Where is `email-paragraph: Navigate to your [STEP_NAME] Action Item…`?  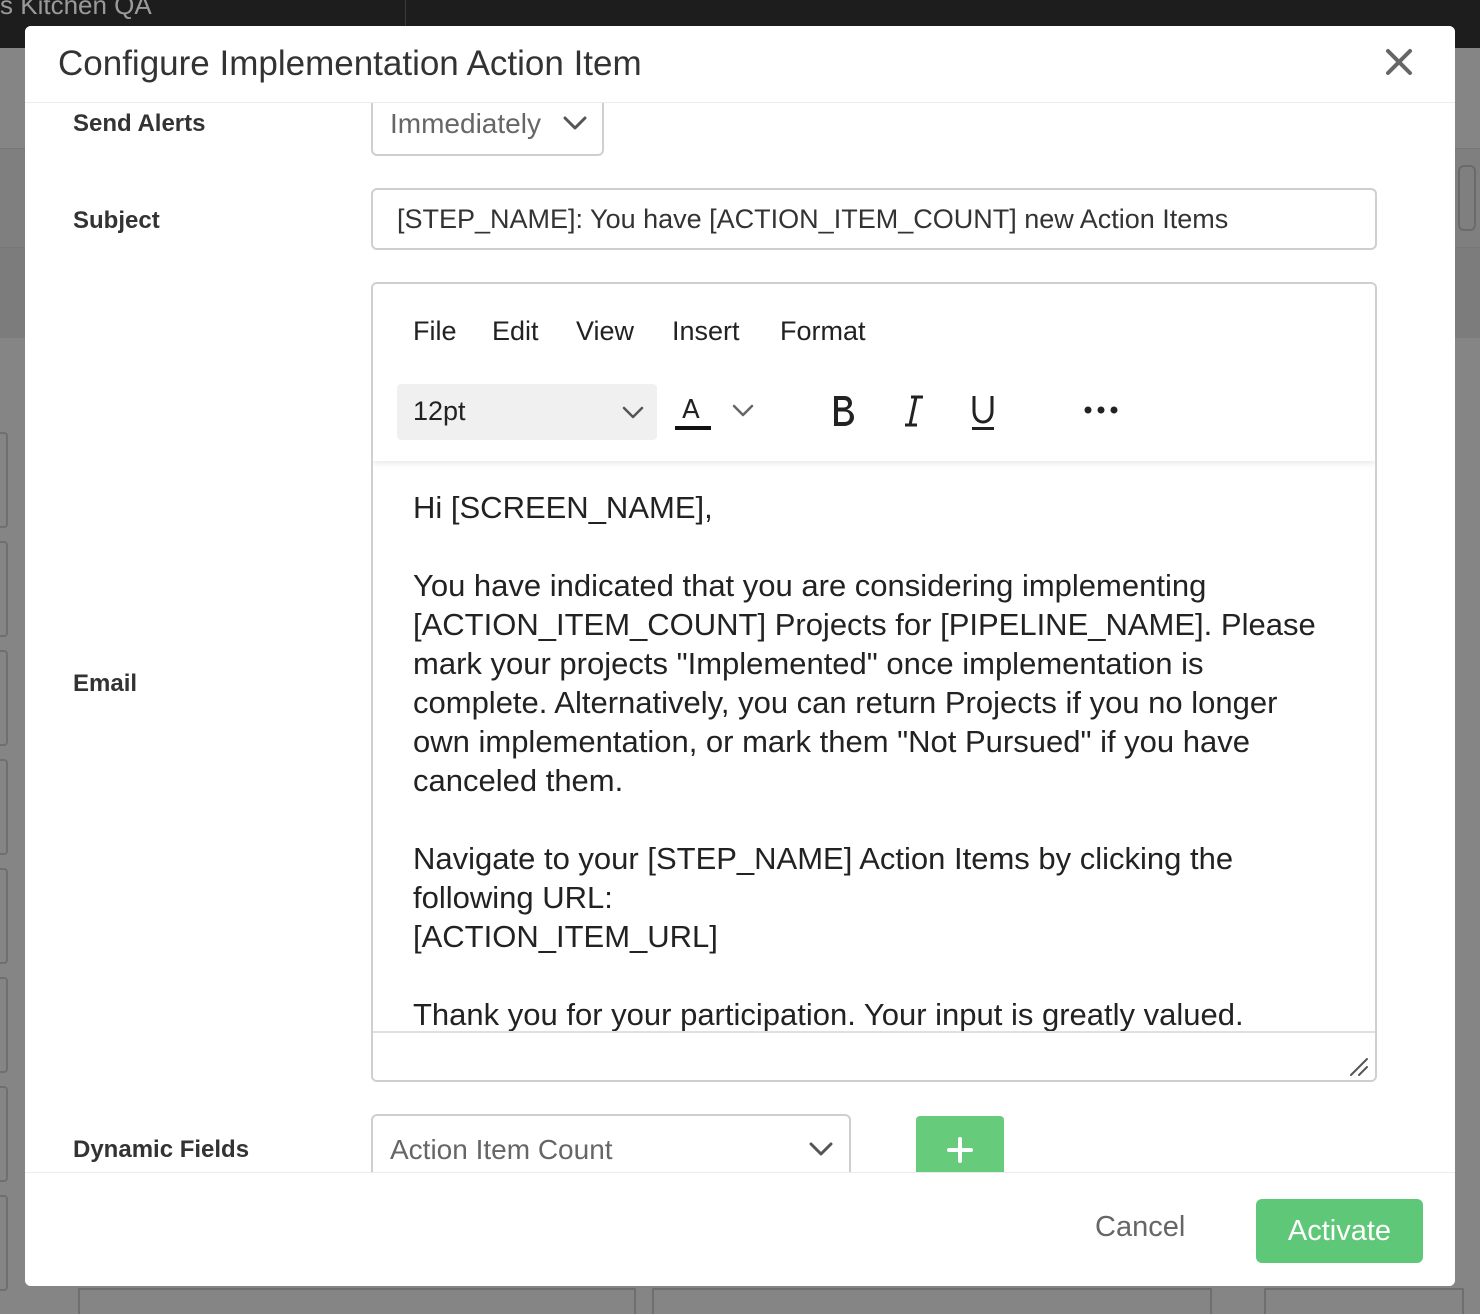 email-paragraph: Navigate to your [STEP_NAME] Action Item… is located at coordinates (823, 878).